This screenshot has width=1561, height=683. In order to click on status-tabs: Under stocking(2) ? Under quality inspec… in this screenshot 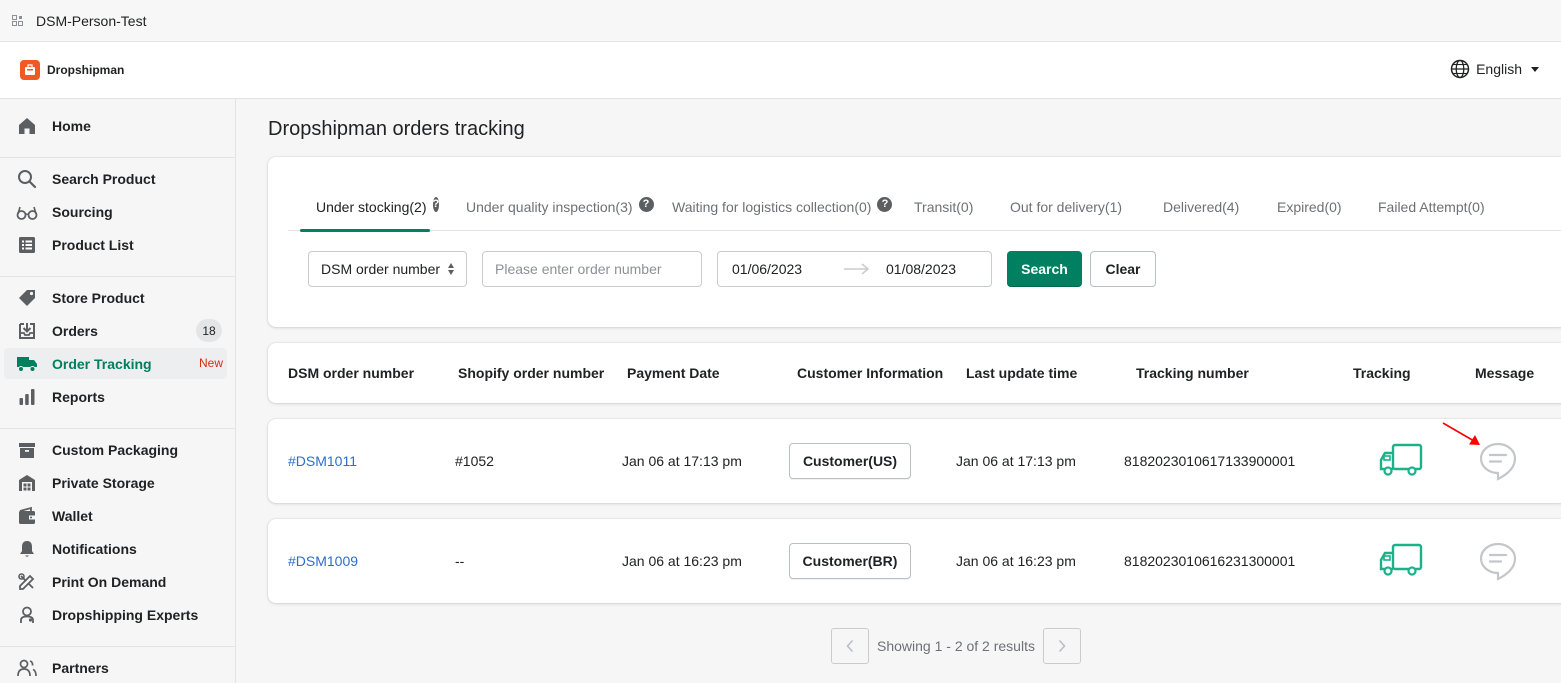, I will do `click(924, 207)`.